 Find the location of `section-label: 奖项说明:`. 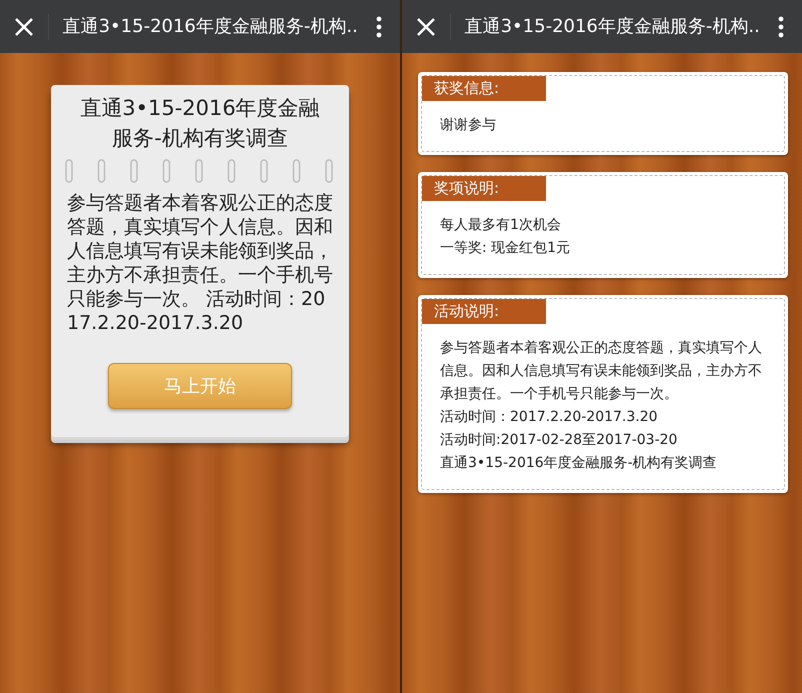

section-label: 奖项说明: is located at coordinates (484, 188).